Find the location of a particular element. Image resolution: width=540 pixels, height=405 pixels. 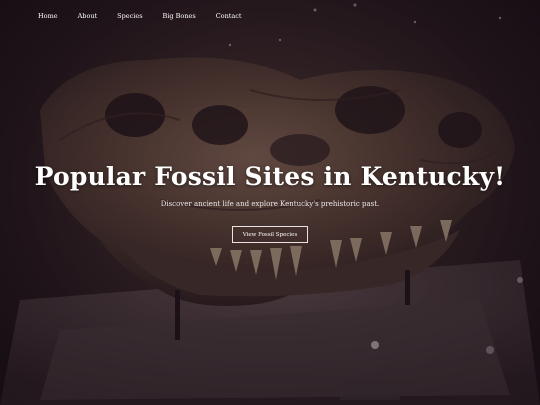

nav-link-home: Home is located at coordinates (48, 16).